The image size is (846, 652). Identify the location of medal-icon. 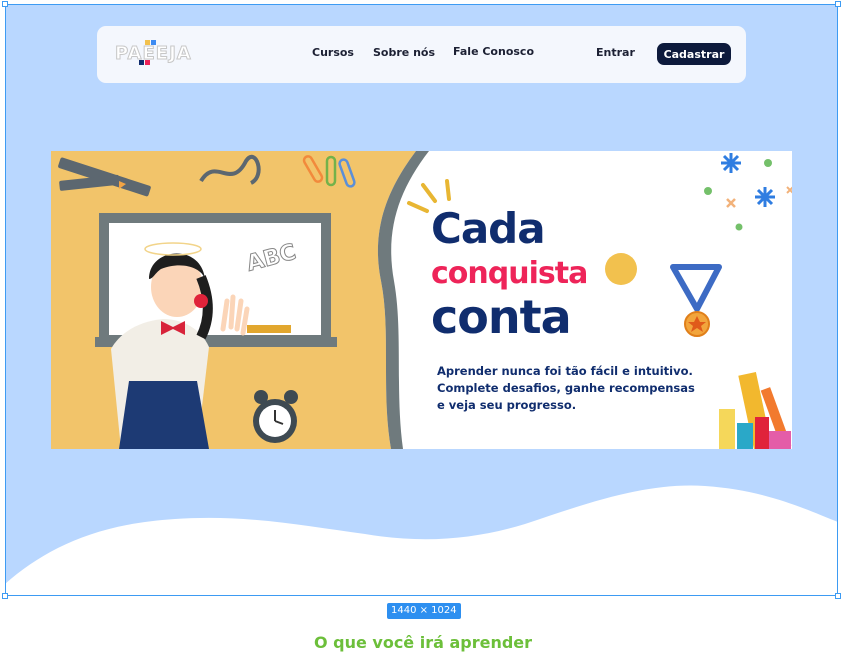
(696, 300).